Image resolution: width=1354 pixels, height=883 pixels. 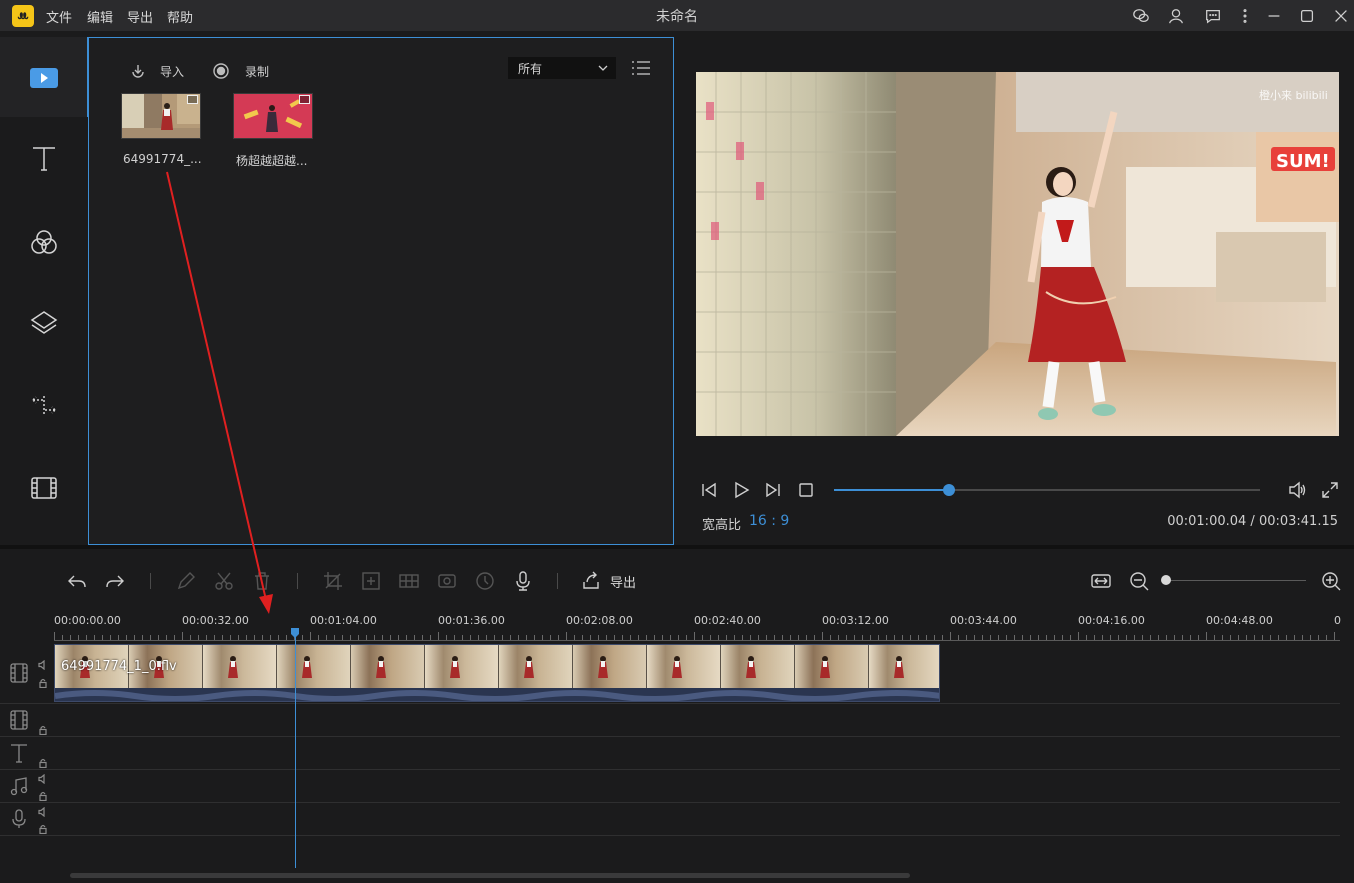 What do you see at coordinates (1297, 490) in the screenshot?
I see `volume-icon` at bounding box center [1297, 490].